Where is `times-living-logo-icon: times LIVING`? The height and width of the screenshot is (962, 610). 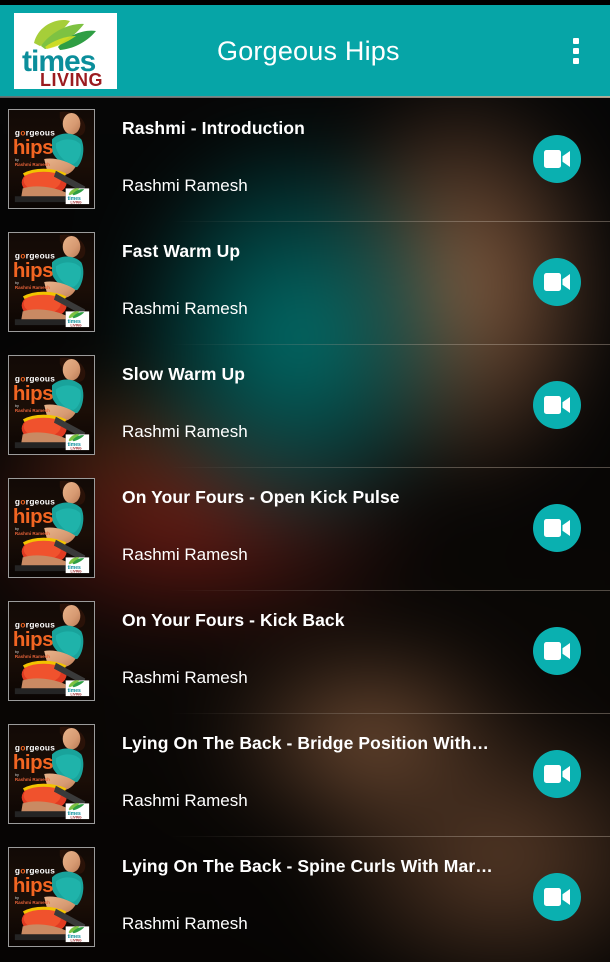 times-living-logo-icon: times LIVING is located at coordinates (65, 51).